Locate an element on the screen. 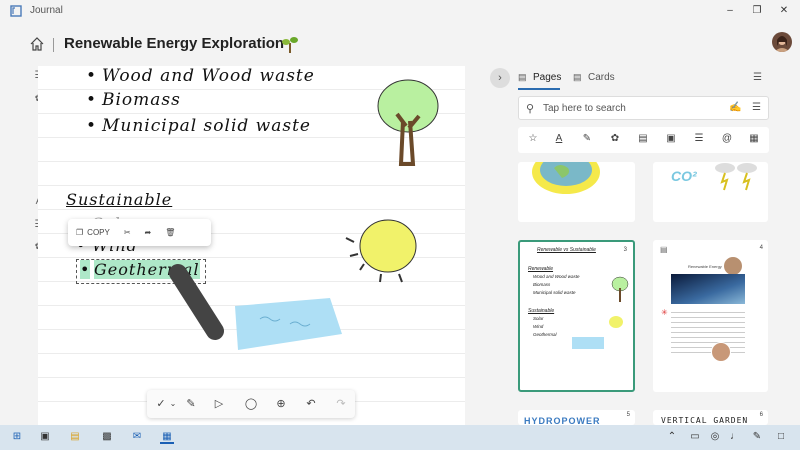 This screenshot has height=450, width=800. copy-button: COPY is located at coordinates (98, 232).